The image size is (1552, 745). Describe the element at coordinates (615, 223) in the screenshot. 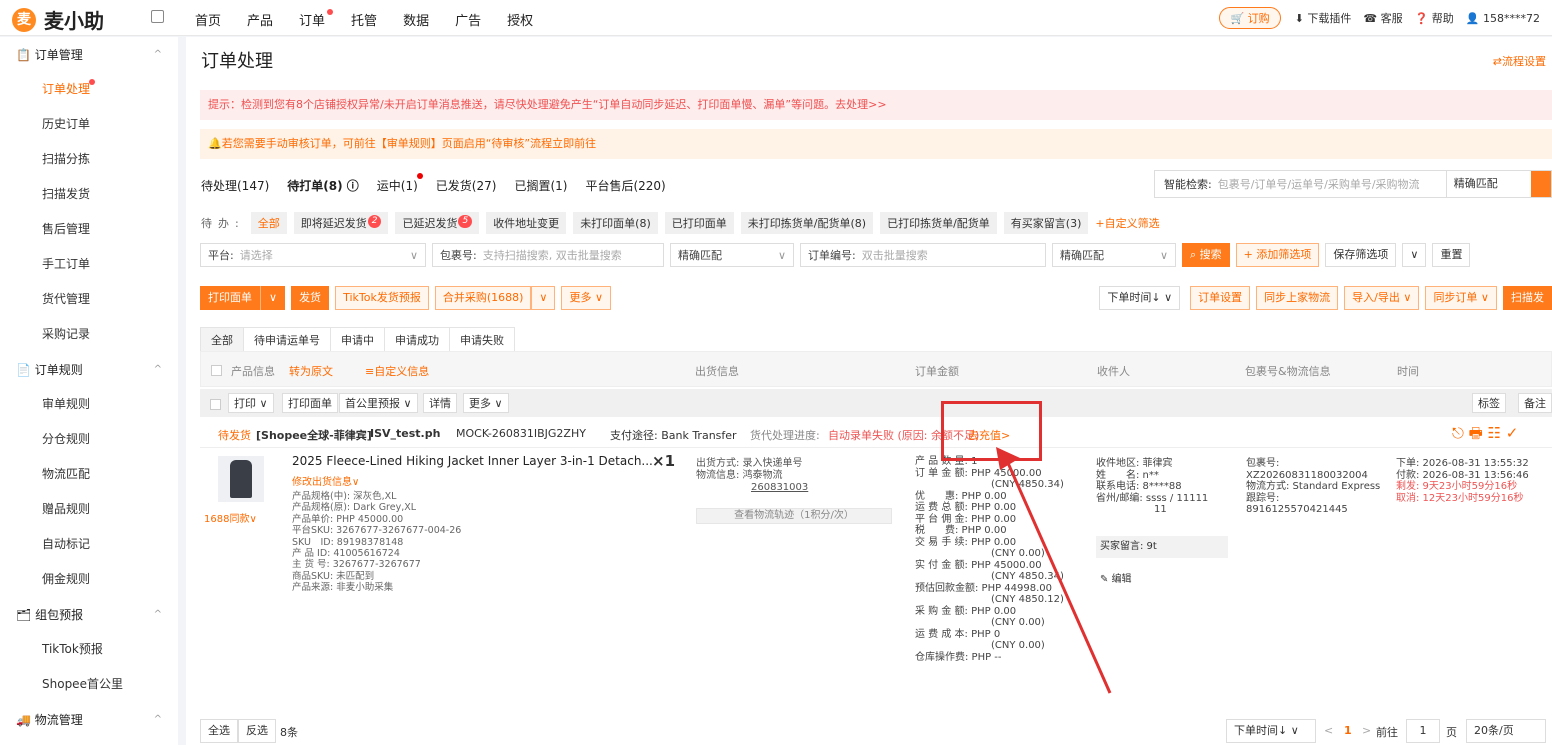

I see `chip-unprinted-label: 未打印面单(8)` at that location.